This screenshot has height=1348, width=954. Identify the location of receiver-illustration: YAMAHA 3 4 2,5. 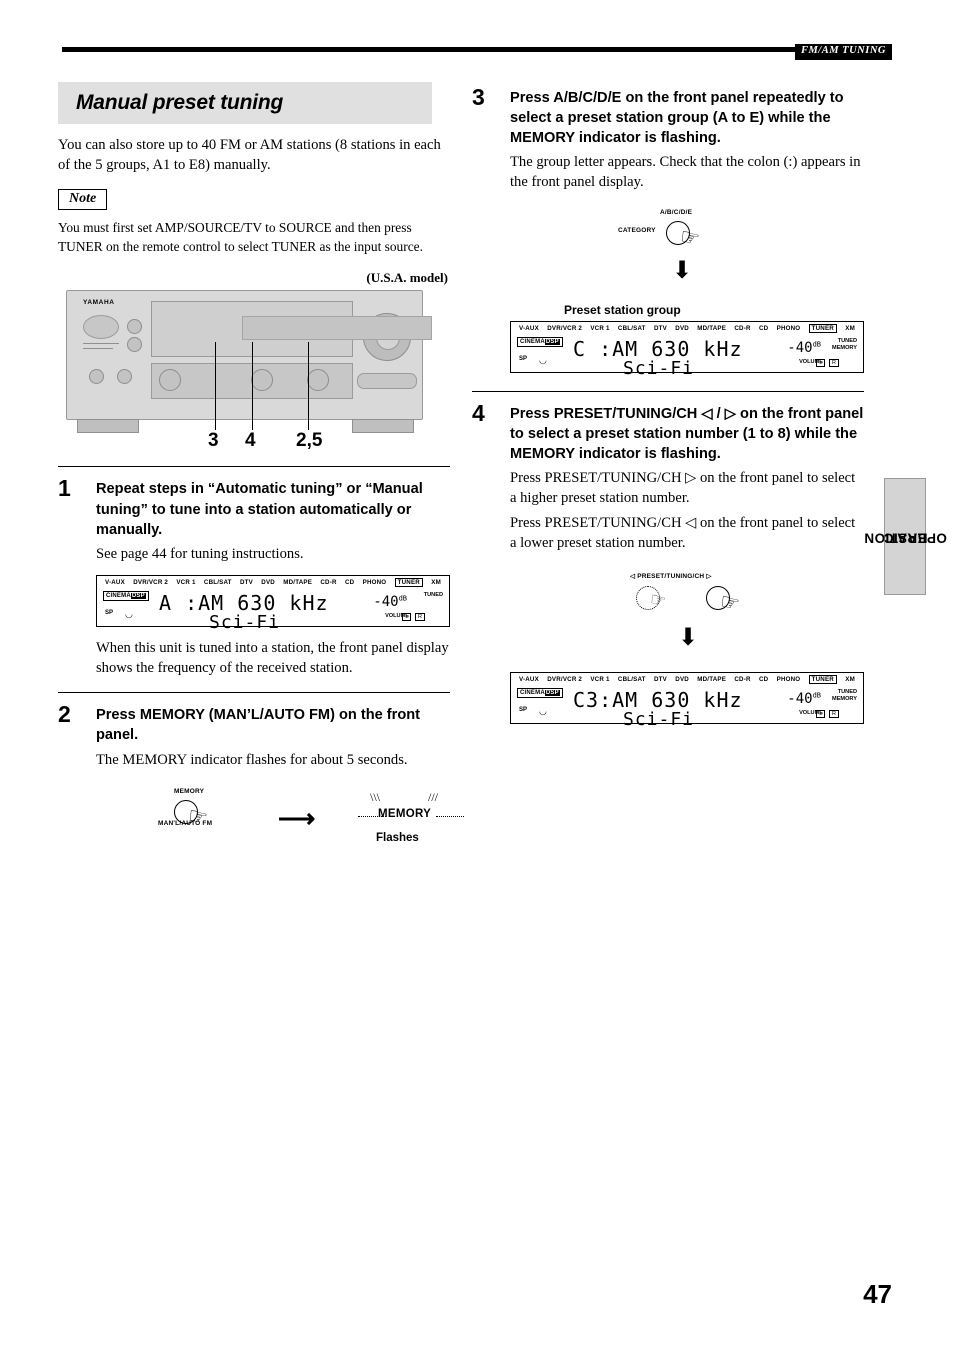
(254, 375).